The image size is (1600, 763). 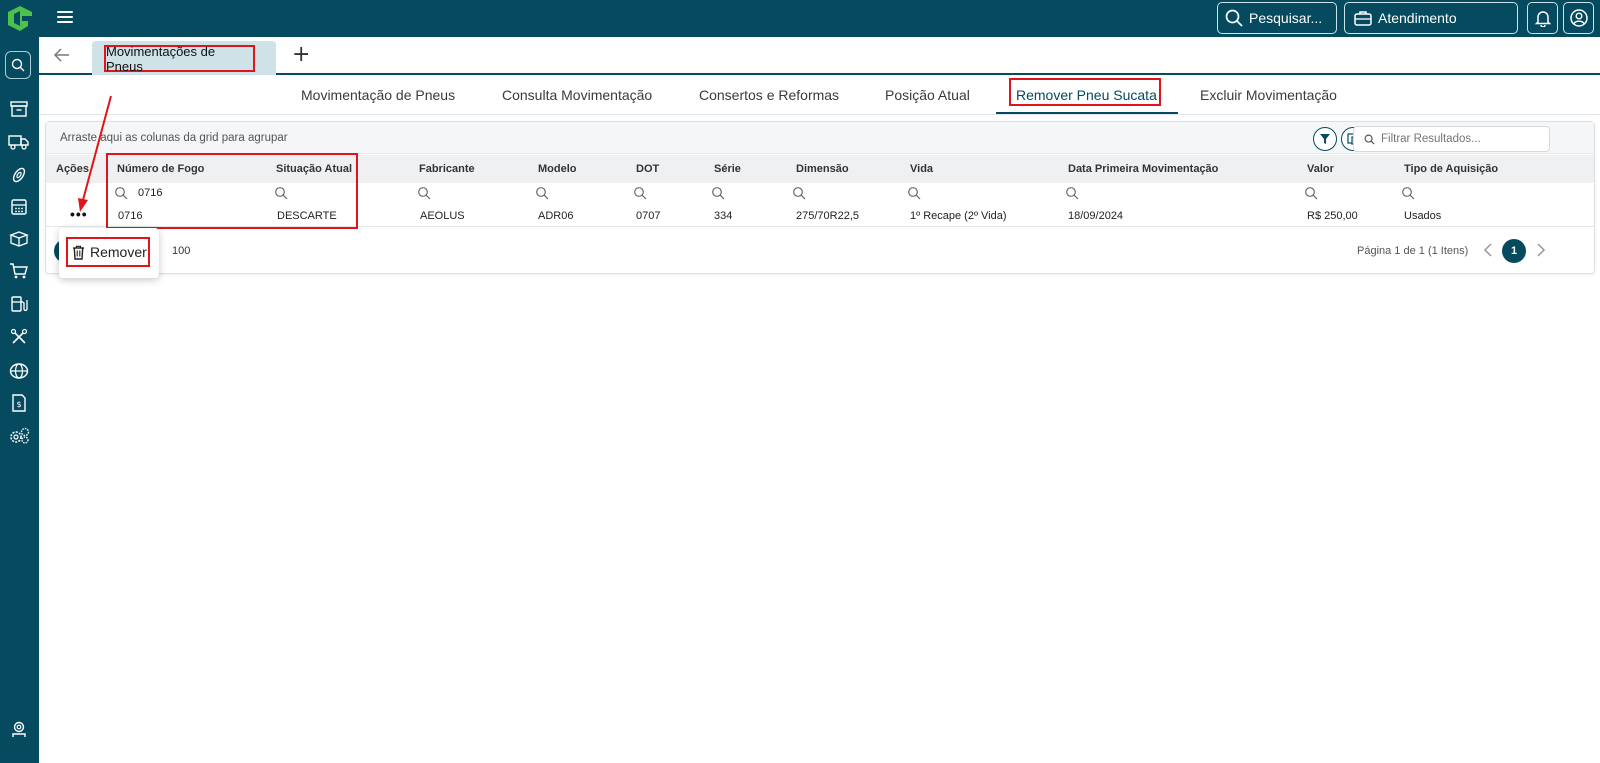 I want to click on col-acoes: Ações, so click(x=72, y=169).